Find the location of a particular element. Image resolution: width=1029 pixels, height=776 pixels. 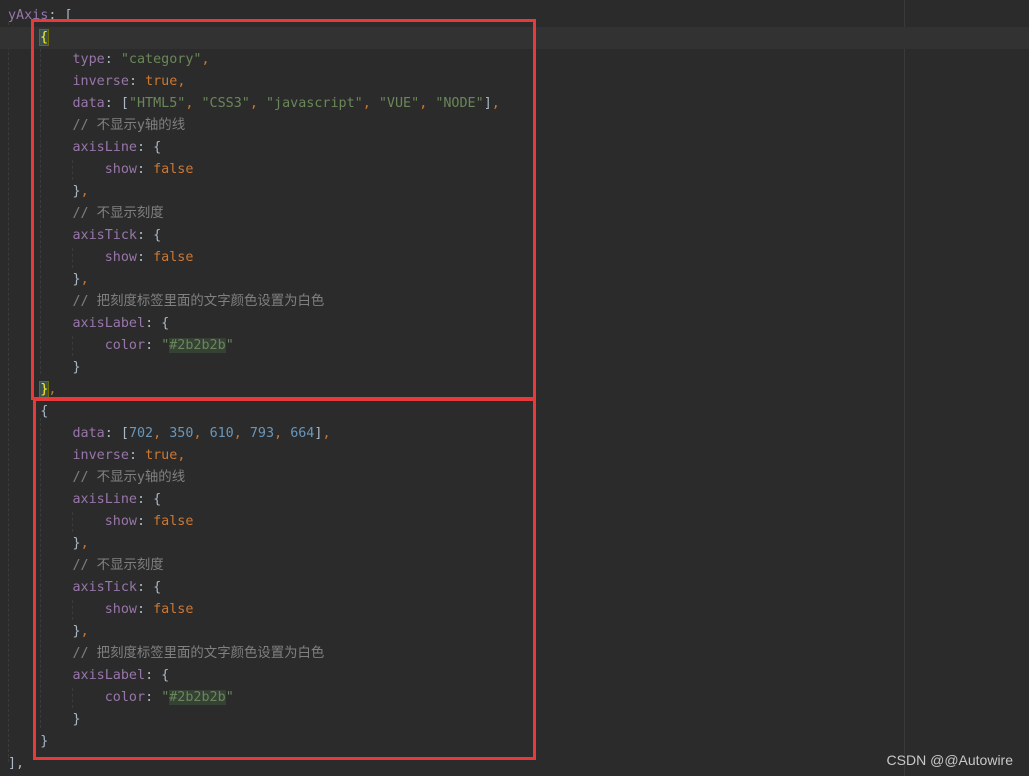

code-token: ], is located at coordinates (16, 763).